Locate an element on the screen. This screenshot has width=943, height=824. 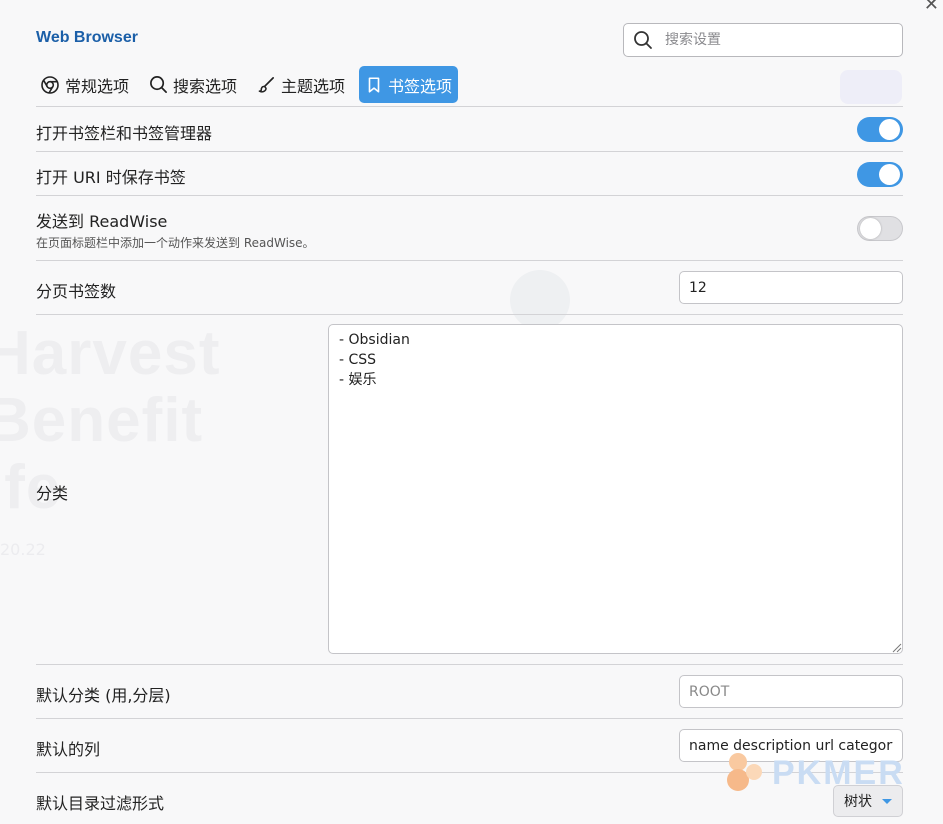
search-box is located at coordinates (763, 40).